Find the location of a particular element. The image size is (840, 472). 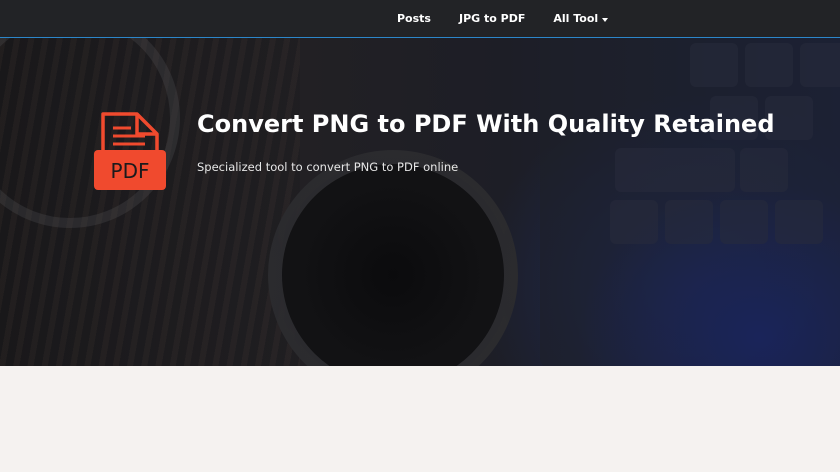

pdf-file-icon: PDF is located at coordinates (130, 151).